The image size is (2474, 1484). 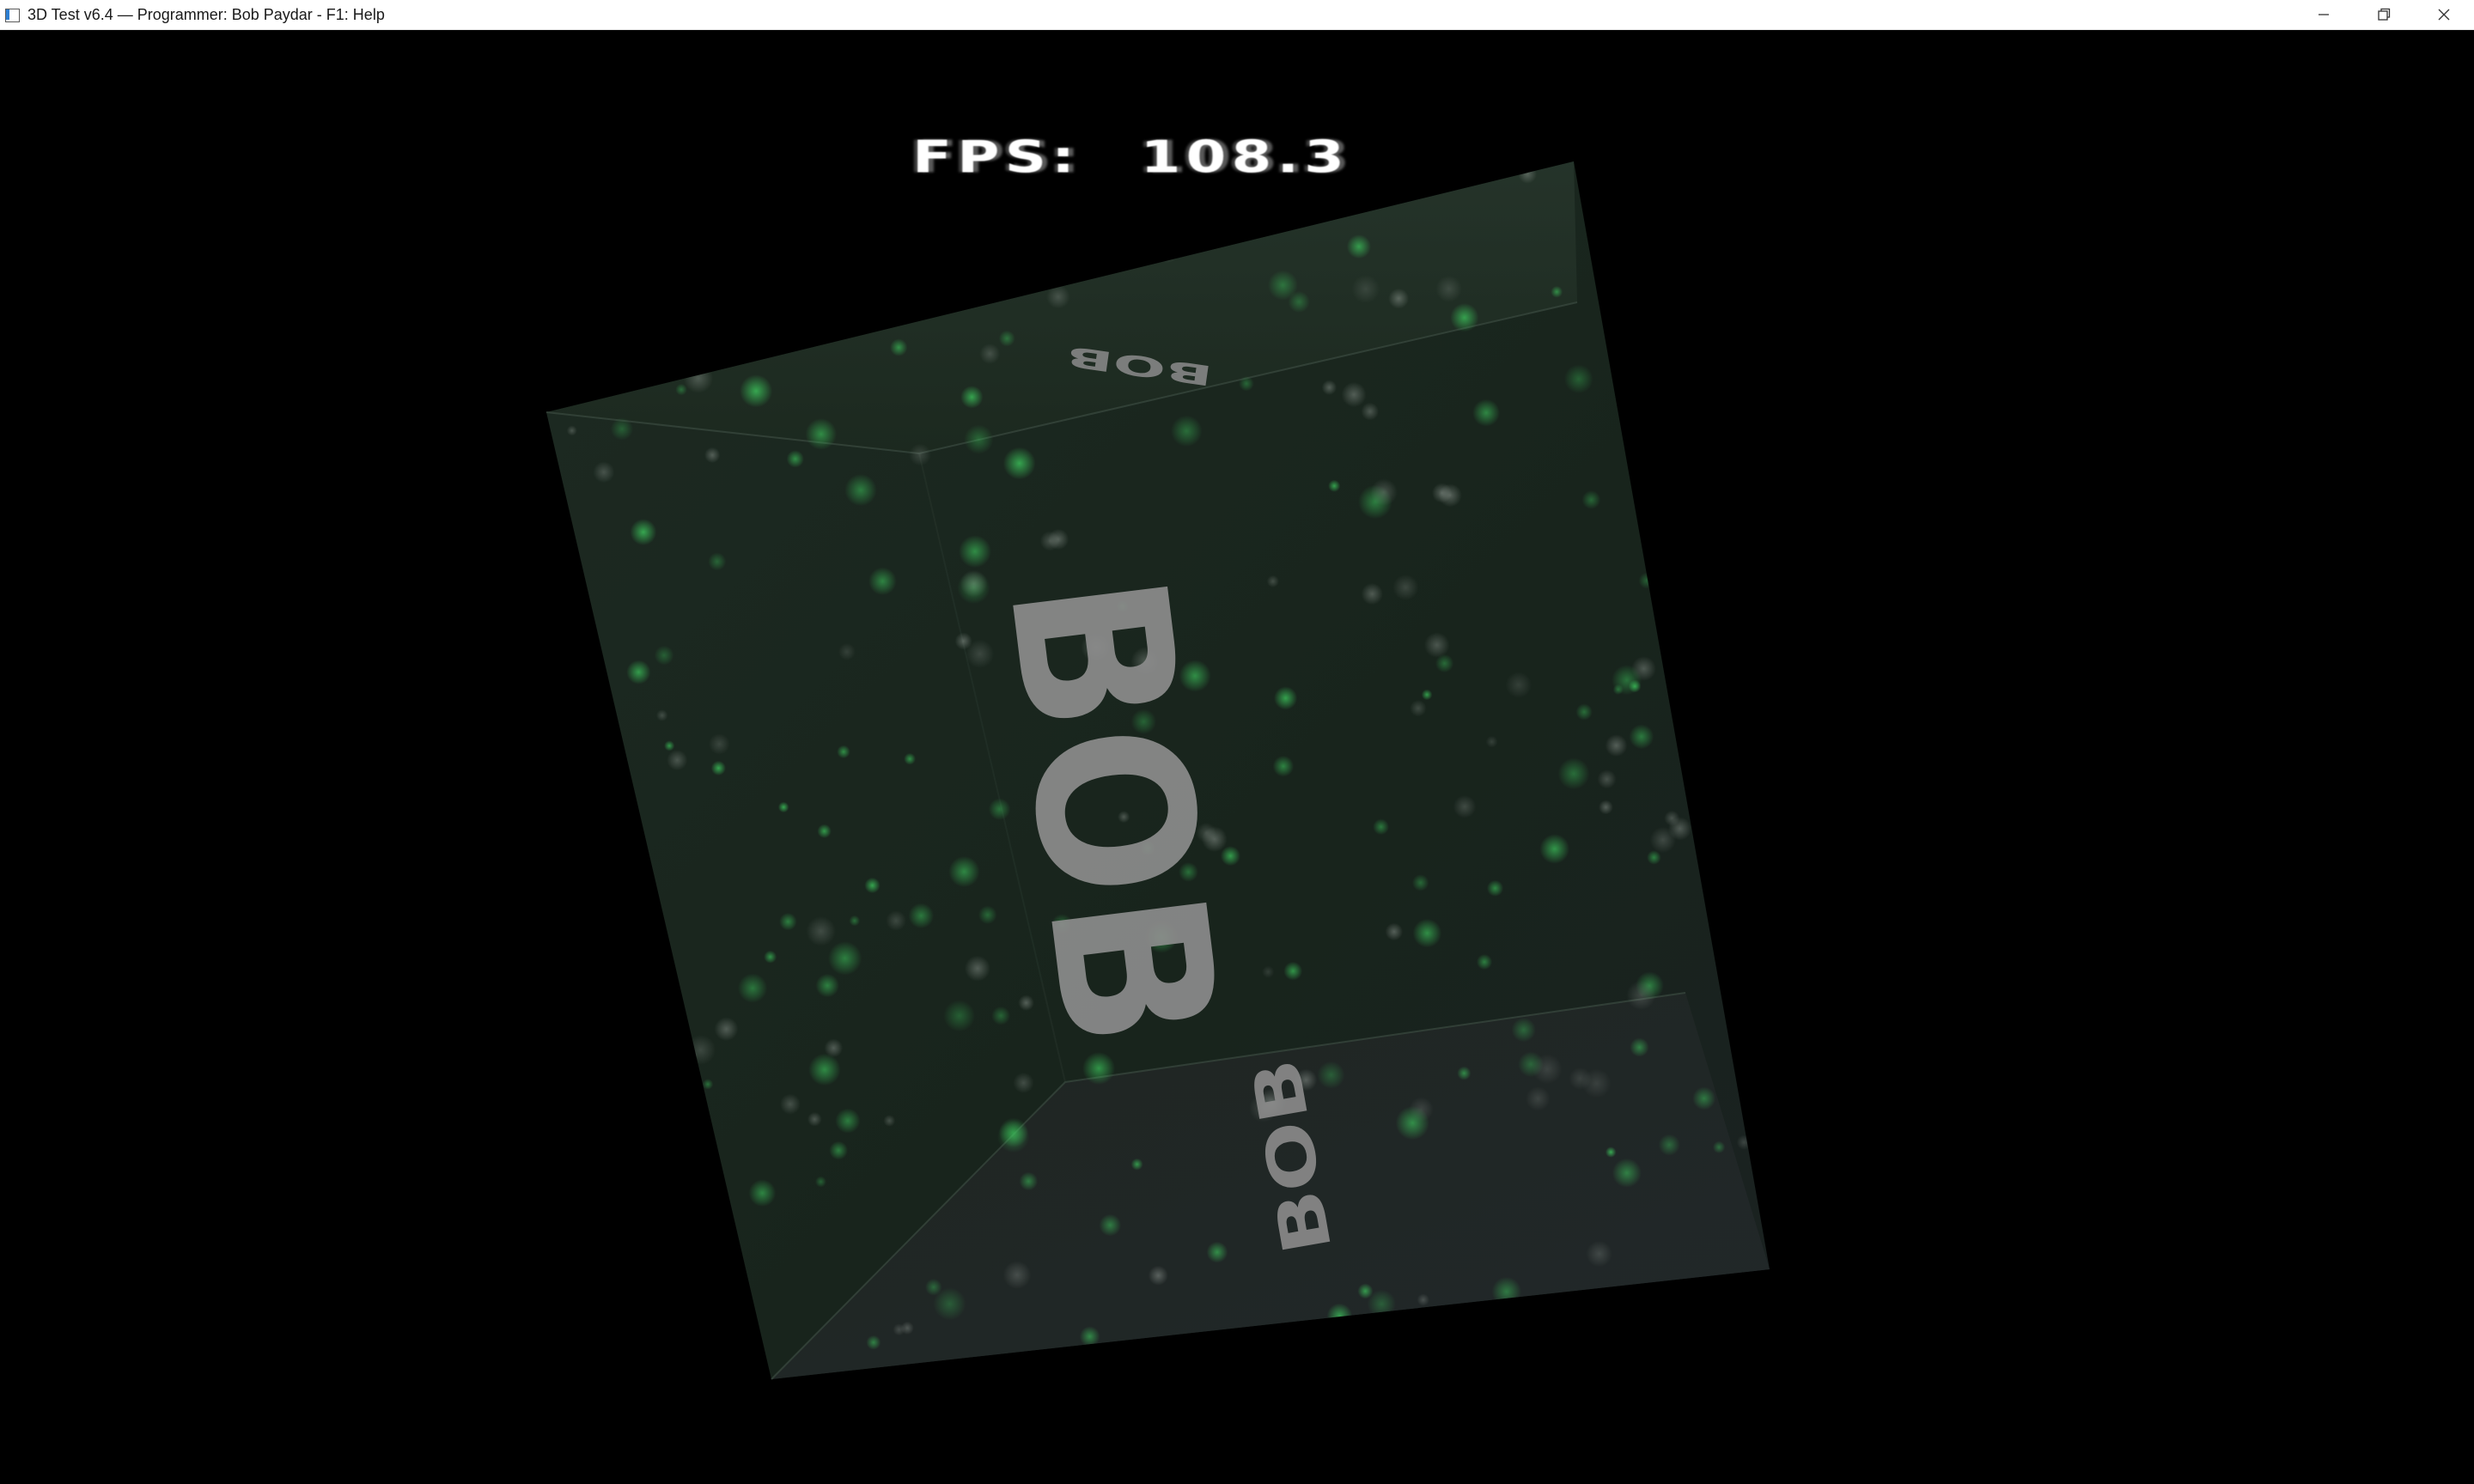 I want to click on fps-label: FPS:, so click(x=996, y=158).